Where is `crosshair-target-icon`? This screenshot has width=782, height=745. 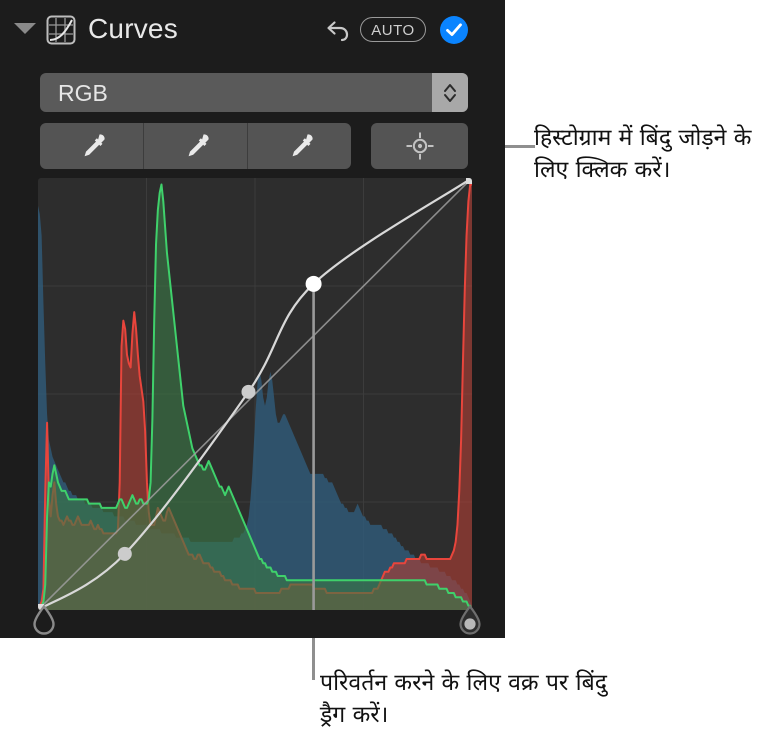 crosshair-target-icon is located at coordinates (419, 146).